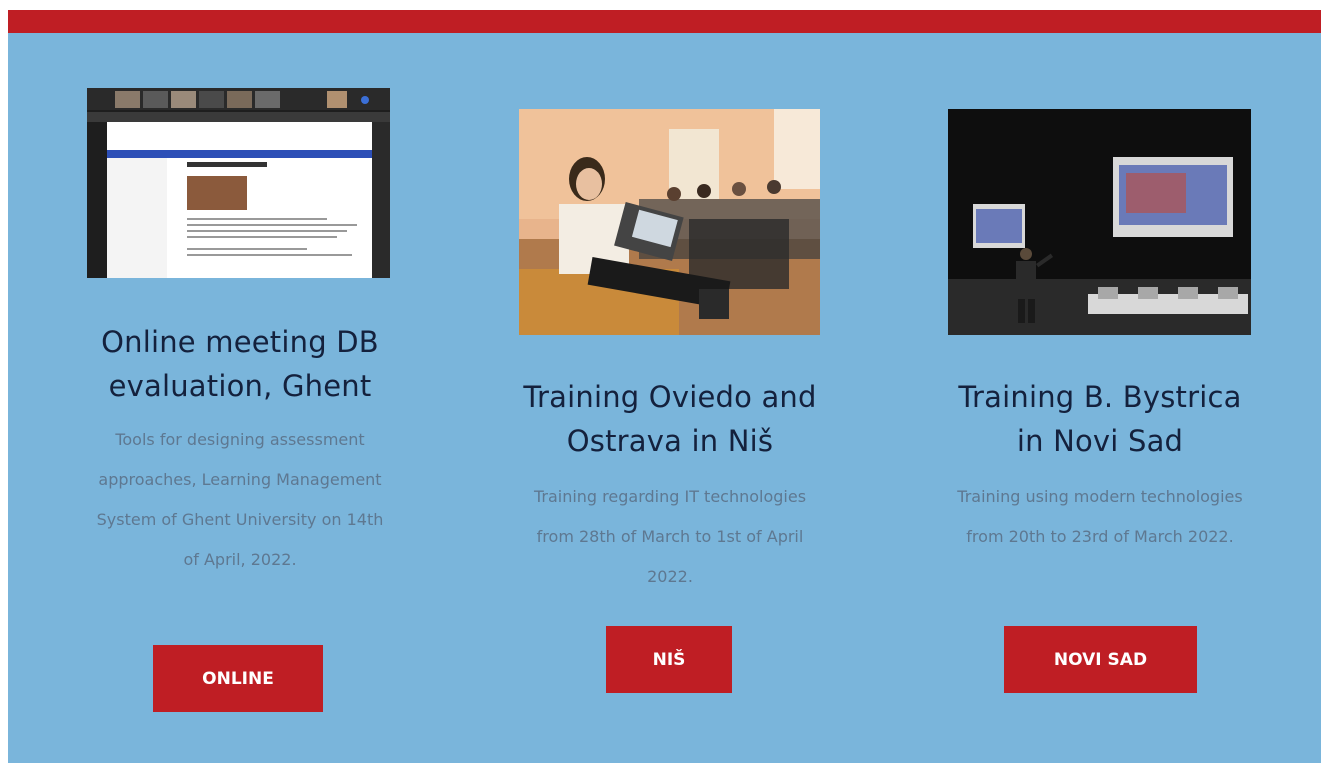  Describe the element at coordinates (238, 678) in the screenshot. I see `online-button: ONLINE` at that location.